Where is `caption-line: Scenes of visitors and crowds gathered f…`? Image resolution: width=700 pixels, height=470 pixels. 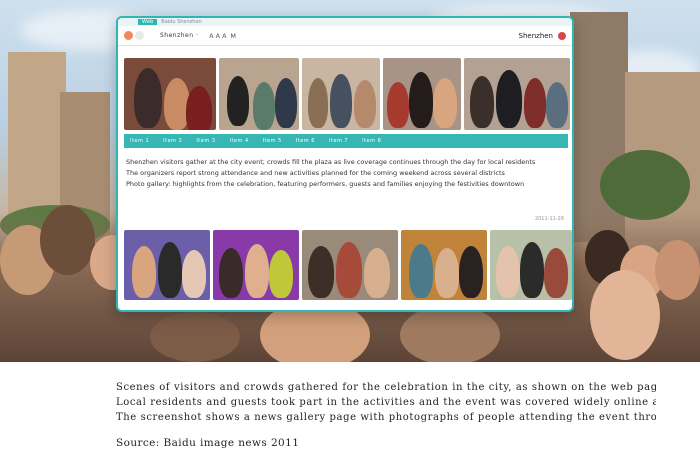
caption-line: Scenes of visitors and crowds gathered f… is located at coordinates (386, 387).